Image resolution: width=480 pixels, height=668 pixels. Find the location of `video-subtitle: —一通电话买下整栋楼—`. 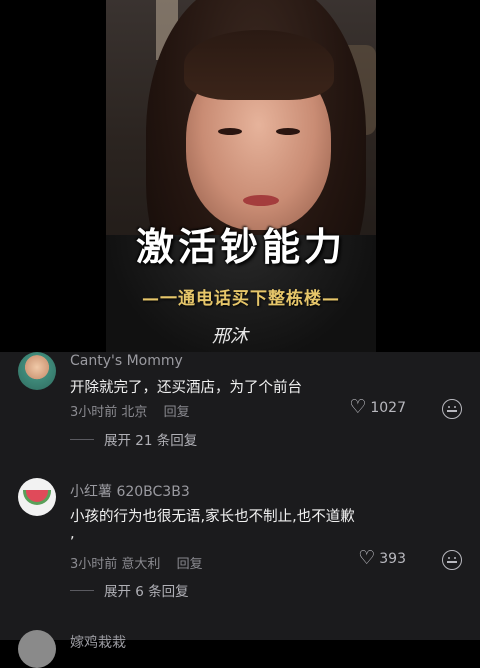

video-subtitle: —一通电话买下整栋楼— is located at coordinates (241, 299).